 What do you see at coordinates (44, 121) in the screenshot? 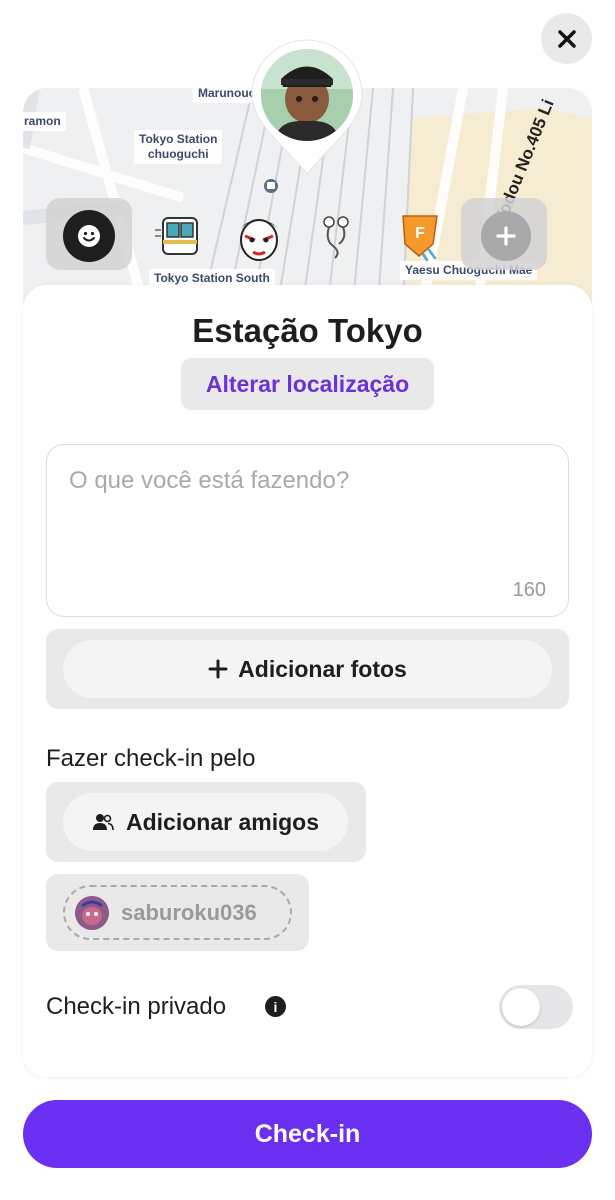
I see `map-label-otemon: ramon` at bounding box center [44, 121].